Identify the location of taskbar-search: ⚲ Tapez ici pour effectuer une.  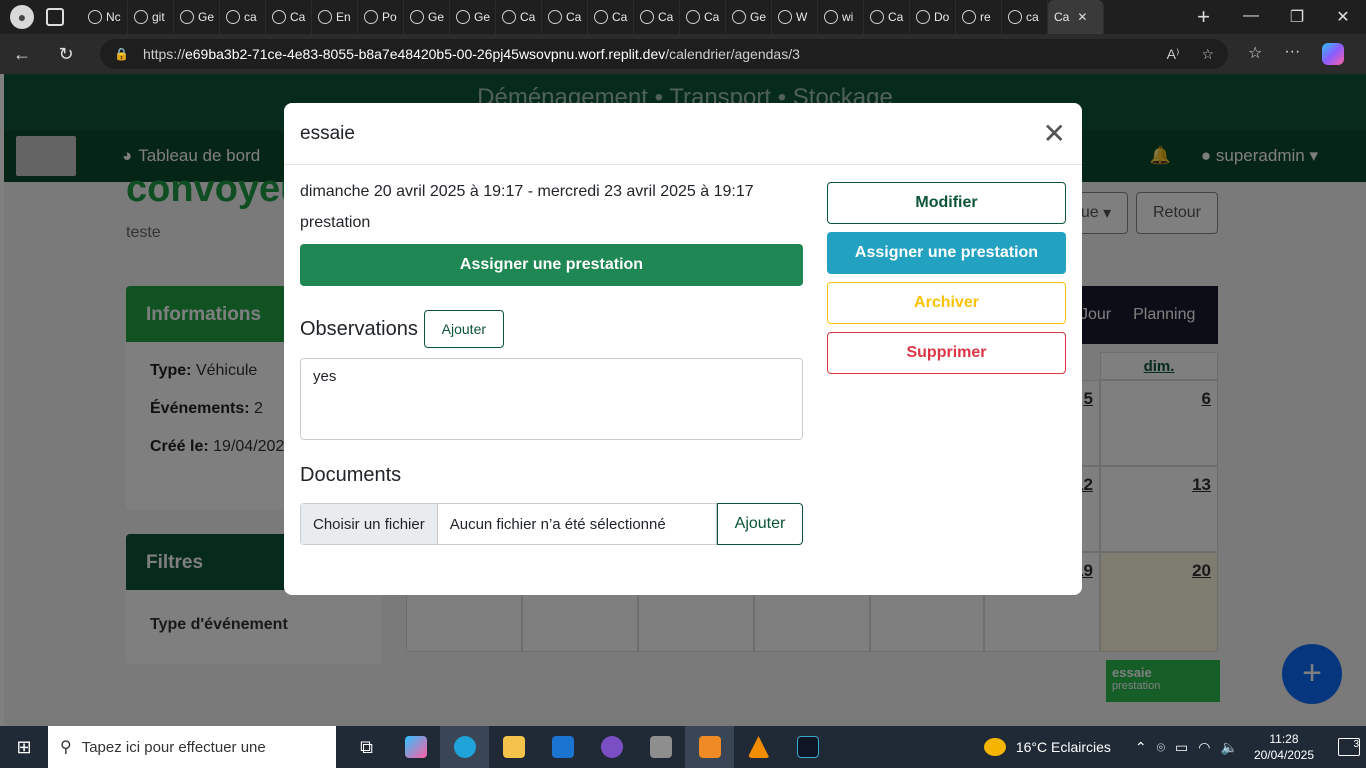
(192, 747).